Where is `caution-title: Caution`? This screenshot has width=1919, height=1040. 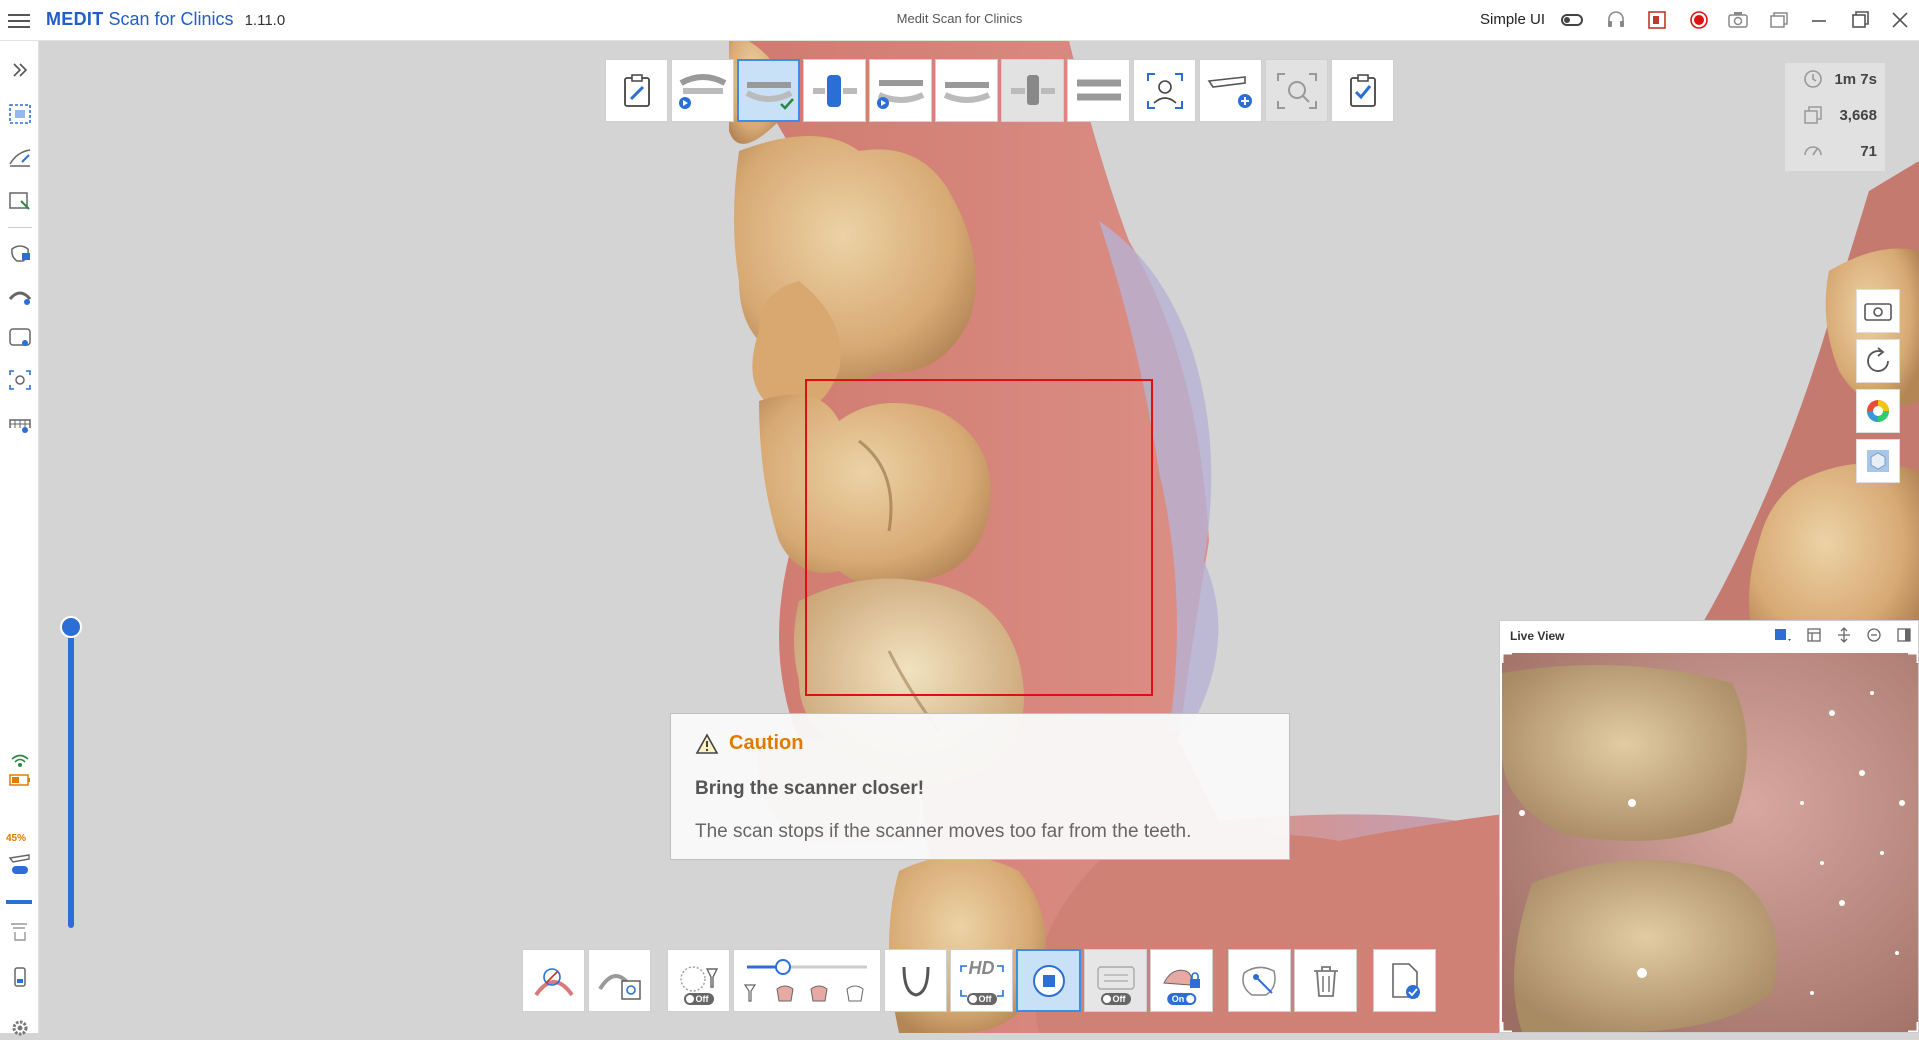 caution-title: Caution is located at coordinates (766, 743).